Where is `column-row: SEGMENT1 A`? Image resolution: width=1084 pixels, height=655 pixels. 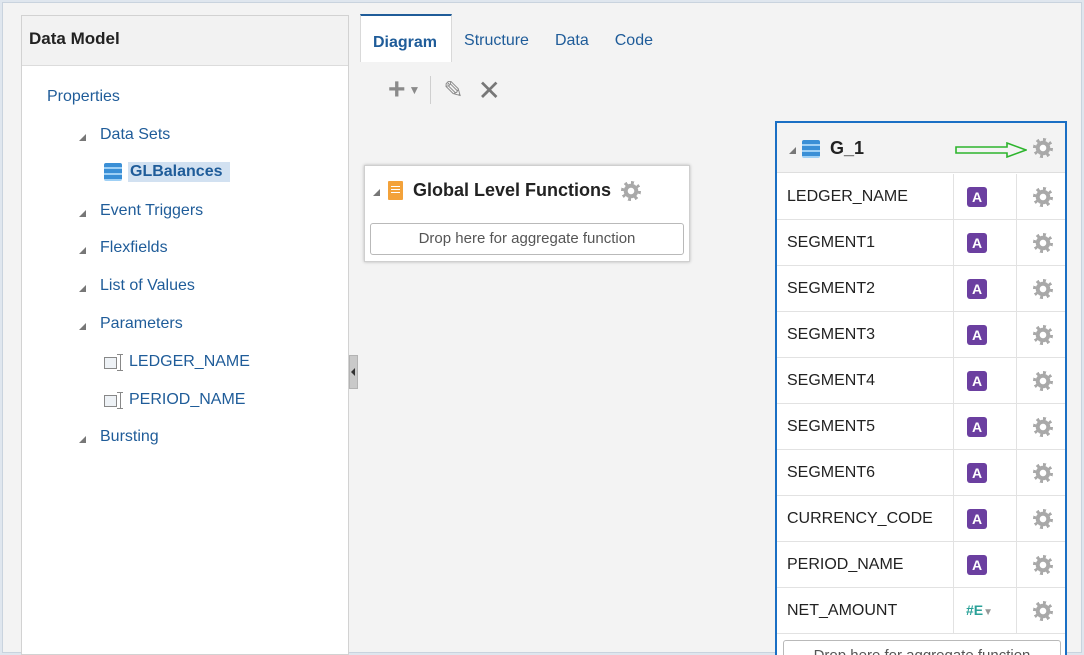
column-row: SEGMENT1 A is located at coordinates (921, 243).